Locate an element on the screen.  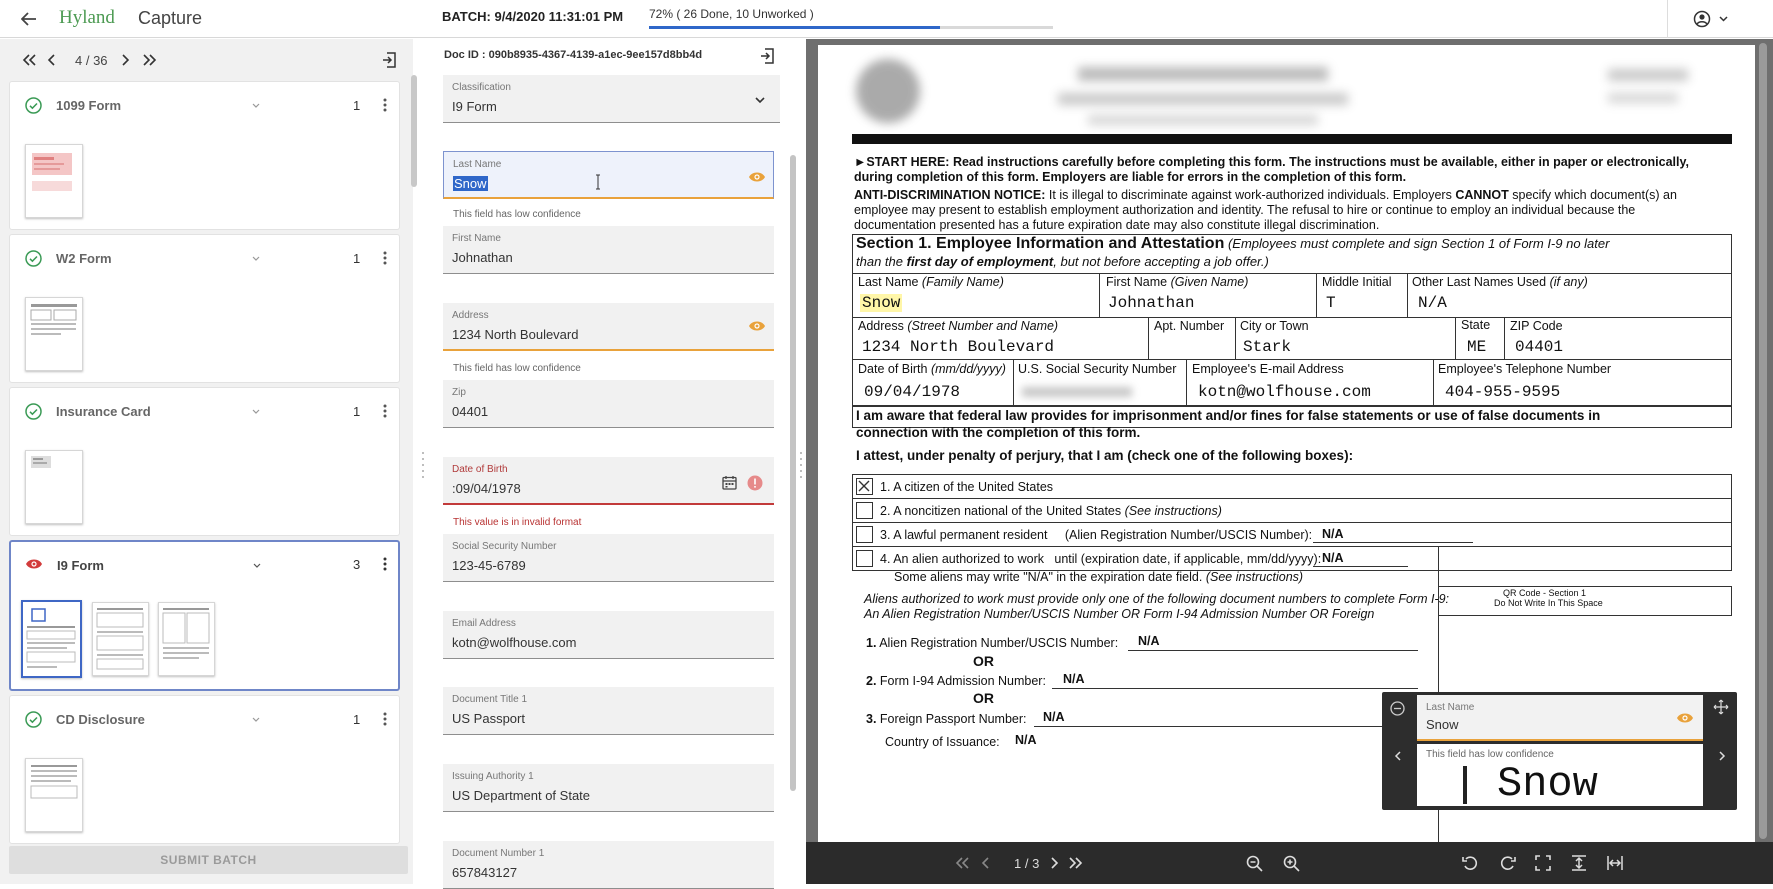
header-rule is located at coordinates (1292, 139).